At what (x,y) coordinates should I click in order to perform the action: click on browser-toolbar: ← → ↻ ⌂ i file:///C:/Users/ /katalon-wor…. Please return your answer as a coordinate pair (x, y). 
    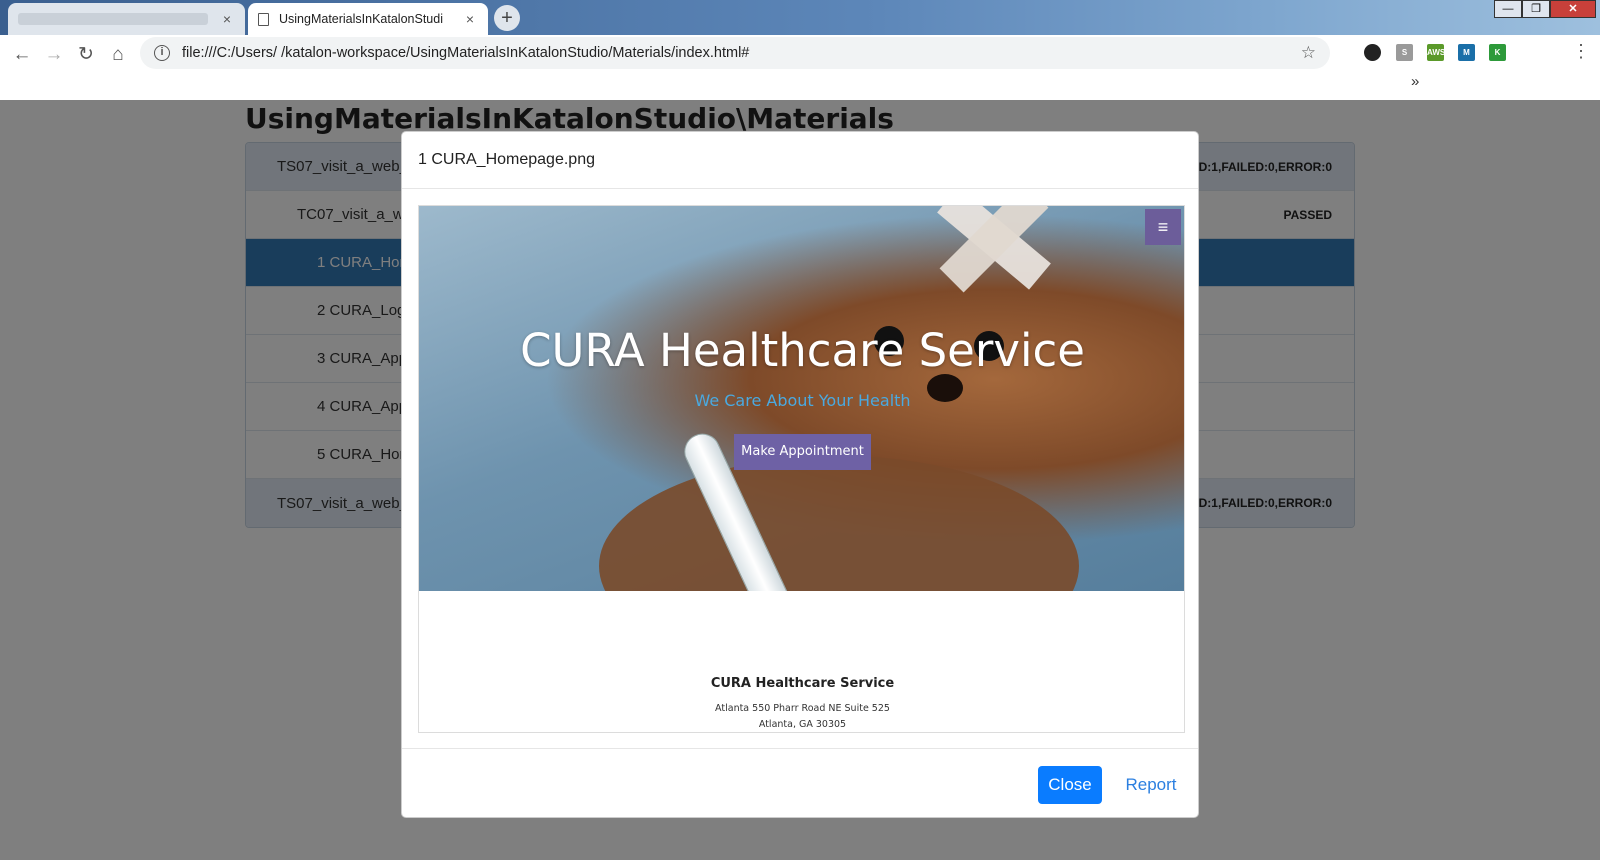
    Looking at the image, I should click on (800, 70).